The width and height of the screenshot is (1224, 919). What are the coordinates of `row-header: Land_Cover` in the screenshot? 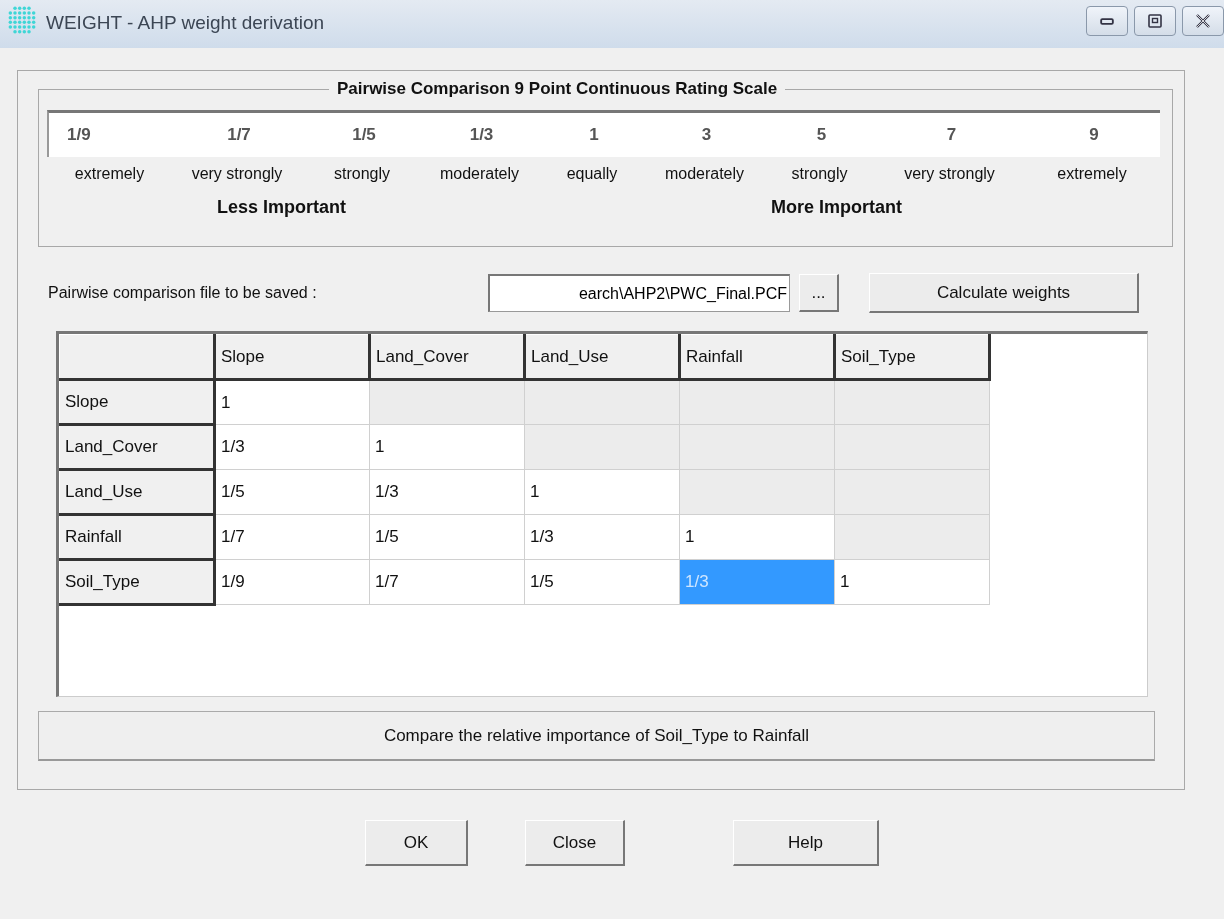 It's located at (137, 447).